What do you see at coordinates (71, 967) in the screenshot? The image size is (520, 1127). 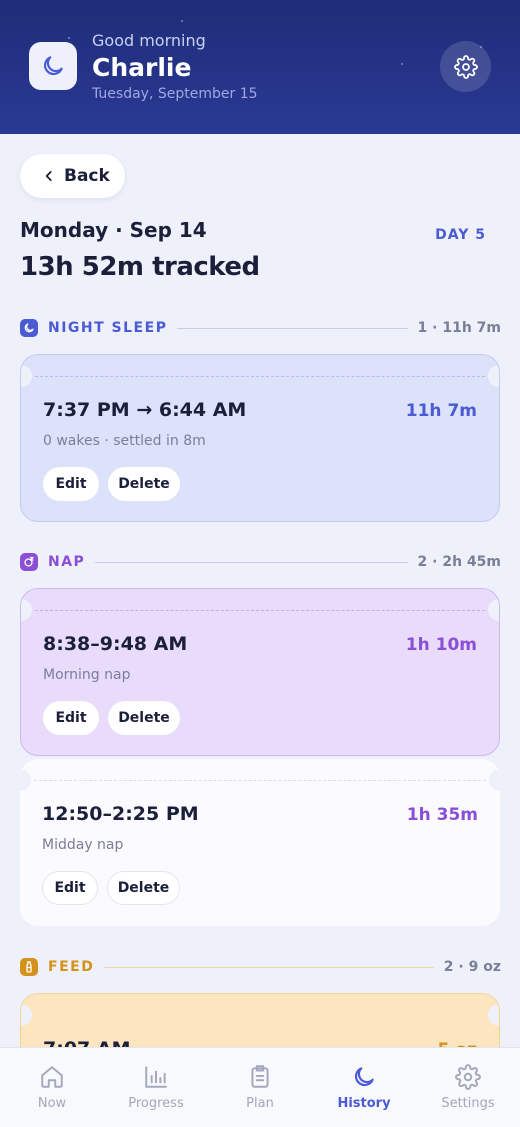 I see `section-label: FEED` at bounding box center [71, 967].